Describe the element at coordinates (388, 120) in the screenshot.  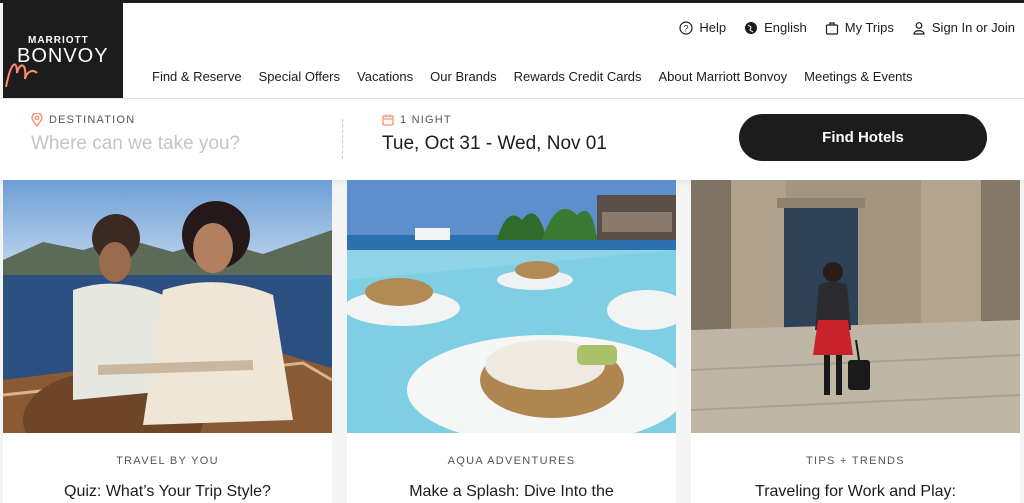
I see `calendar-icon` at that location.